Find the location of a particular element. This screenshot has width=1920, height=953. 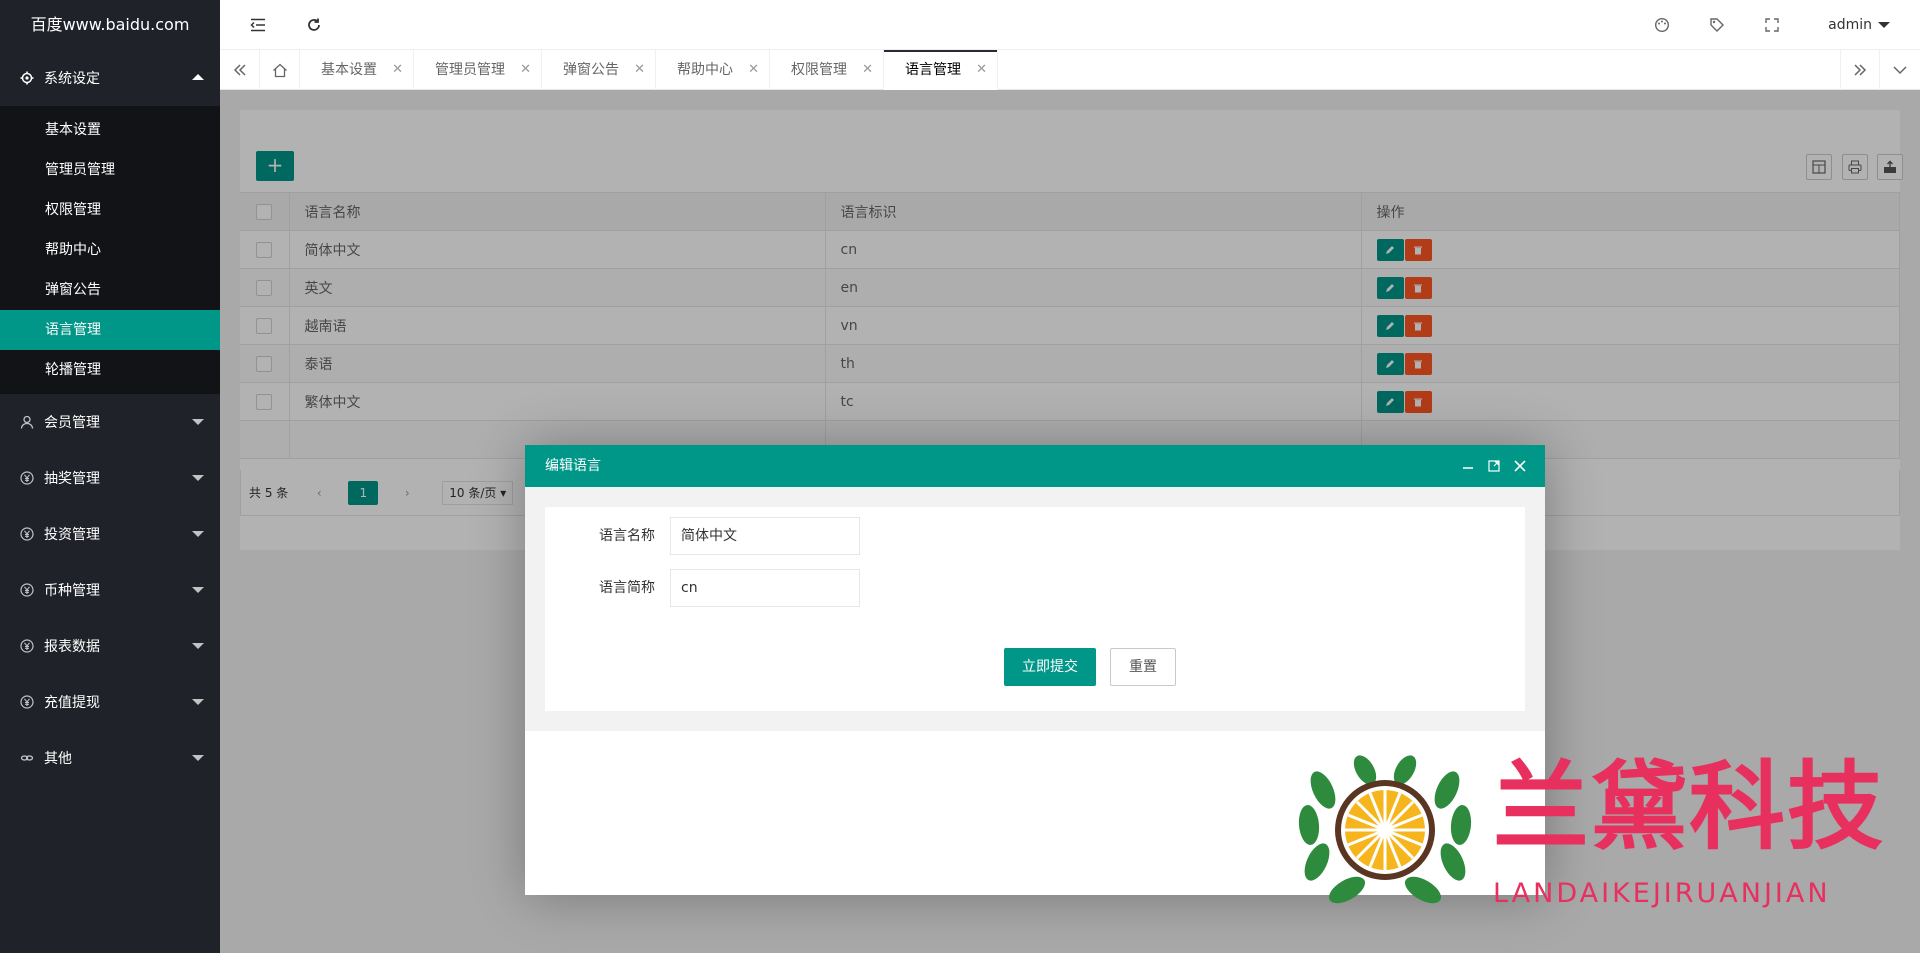

watermark-logo-icon is located at coordinates (1385, 829).